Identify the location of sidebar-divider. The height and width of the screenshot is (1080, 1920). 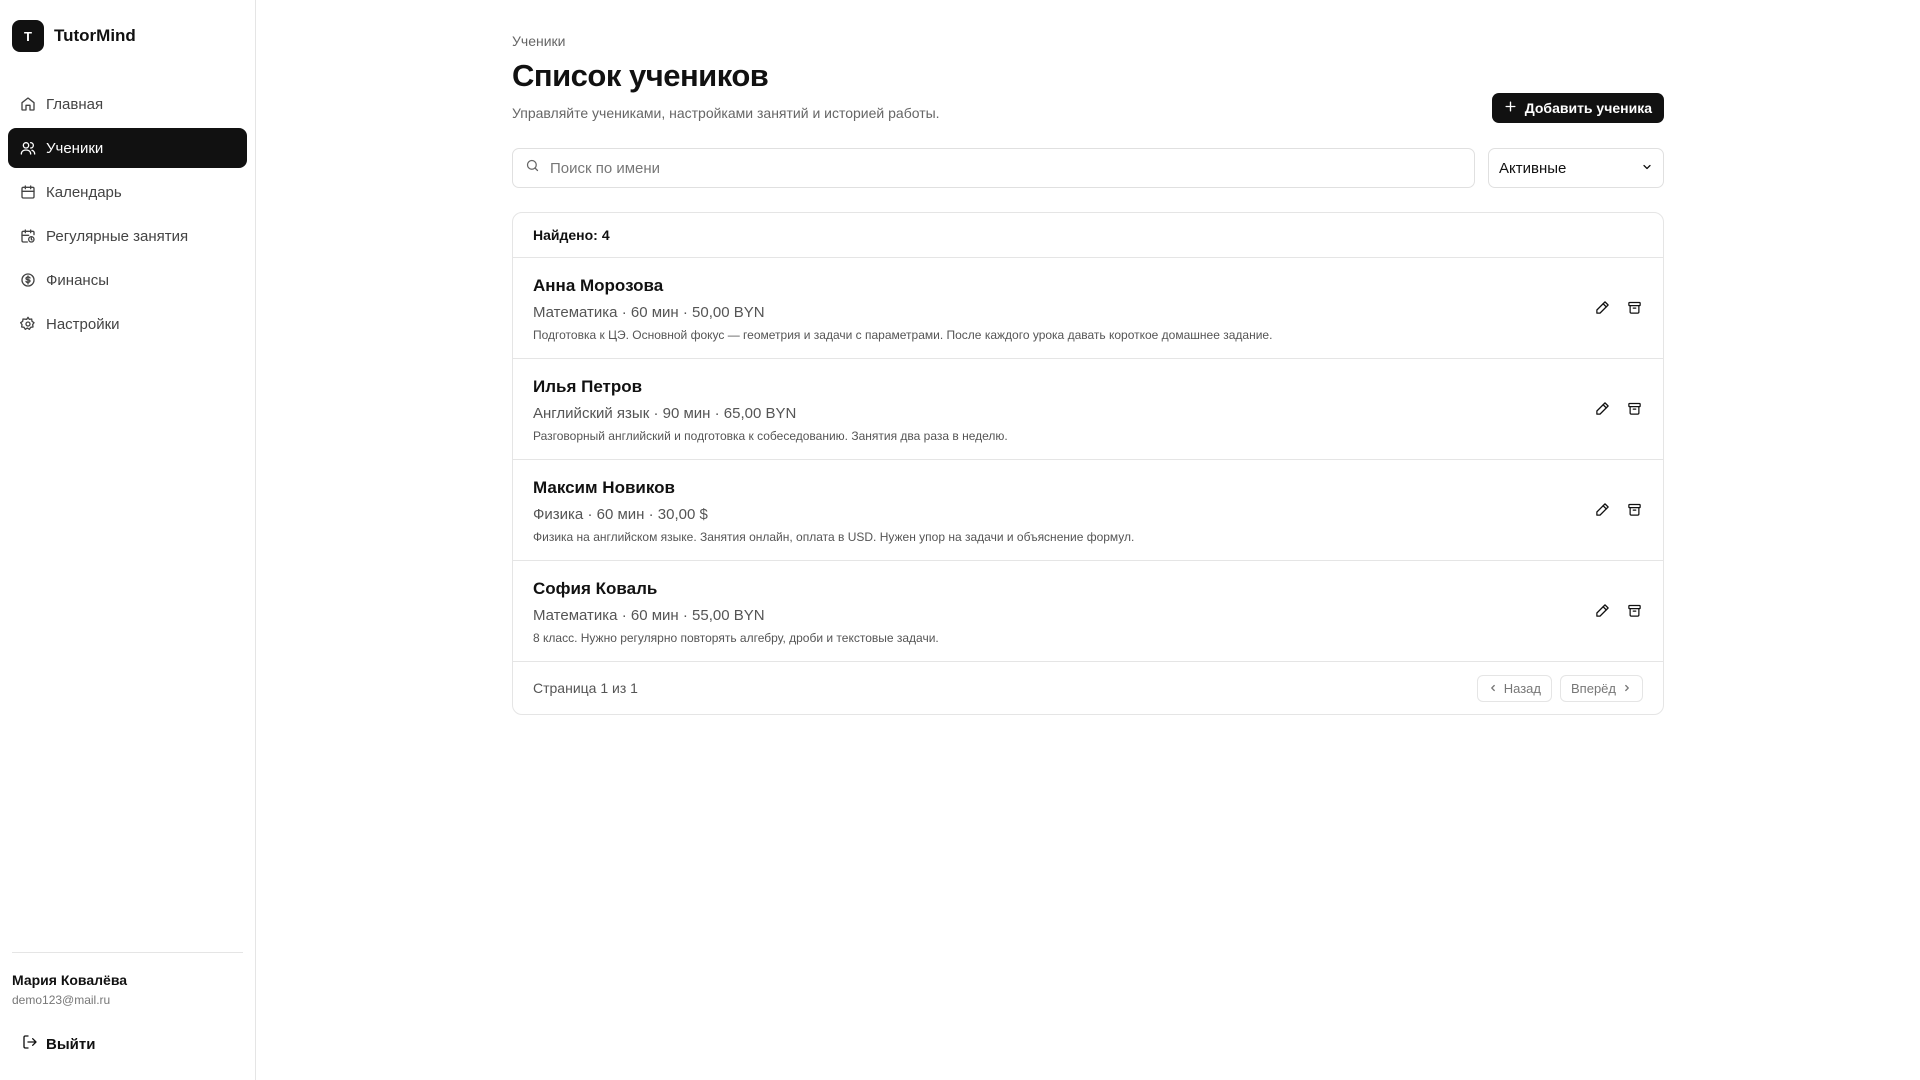
(127, 952).